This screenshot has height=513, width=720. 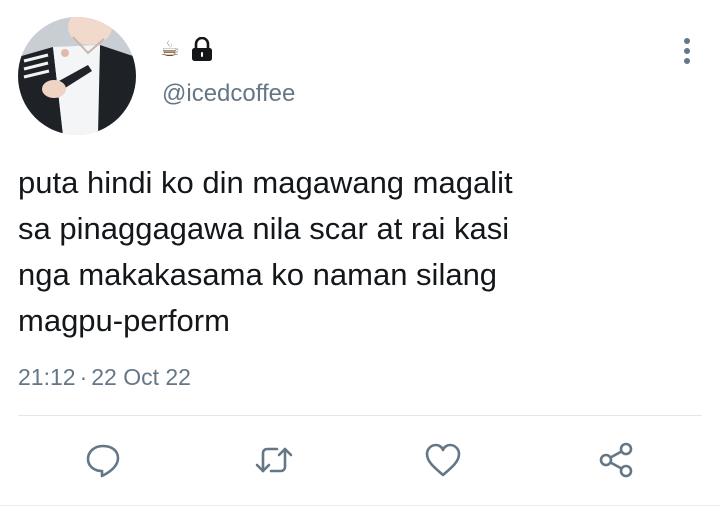 What do you see at coordinates (47, 377) in the screenshot?
I see `tweet-time: 21:12` at bounding box center [47, 377].